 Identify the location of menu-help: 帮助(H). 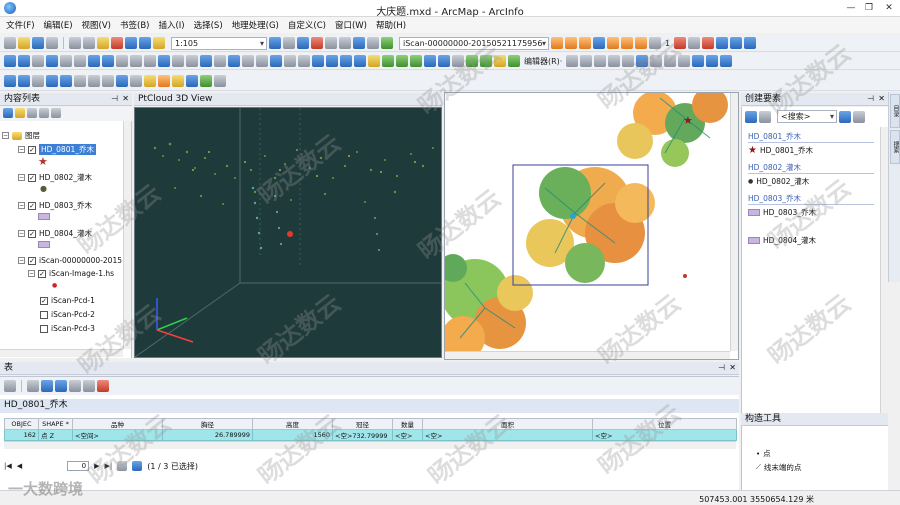
(391, 25).